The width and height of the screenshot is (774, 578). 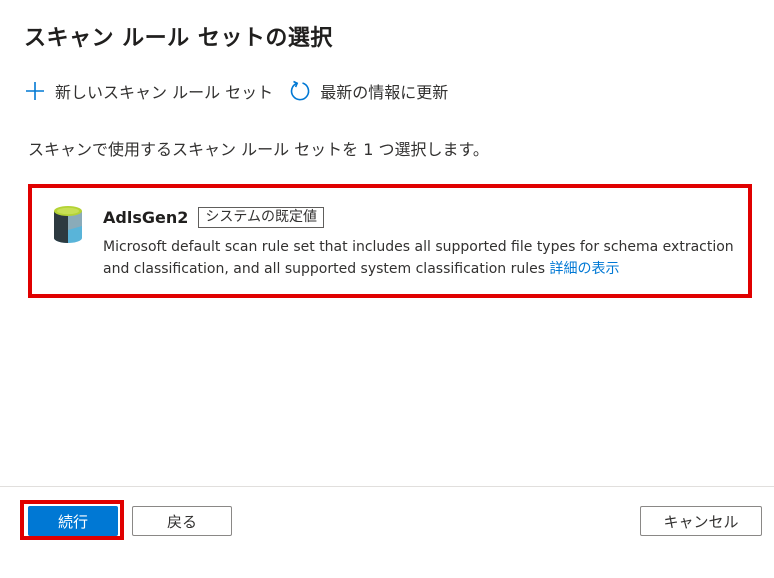 What do you see at coordinates (258, 149) in the screenshot?
I see `instructions-text: スキャンで使用するスキャン ルール セットを 1 つ選択します。` at bounding box center [258, 149].